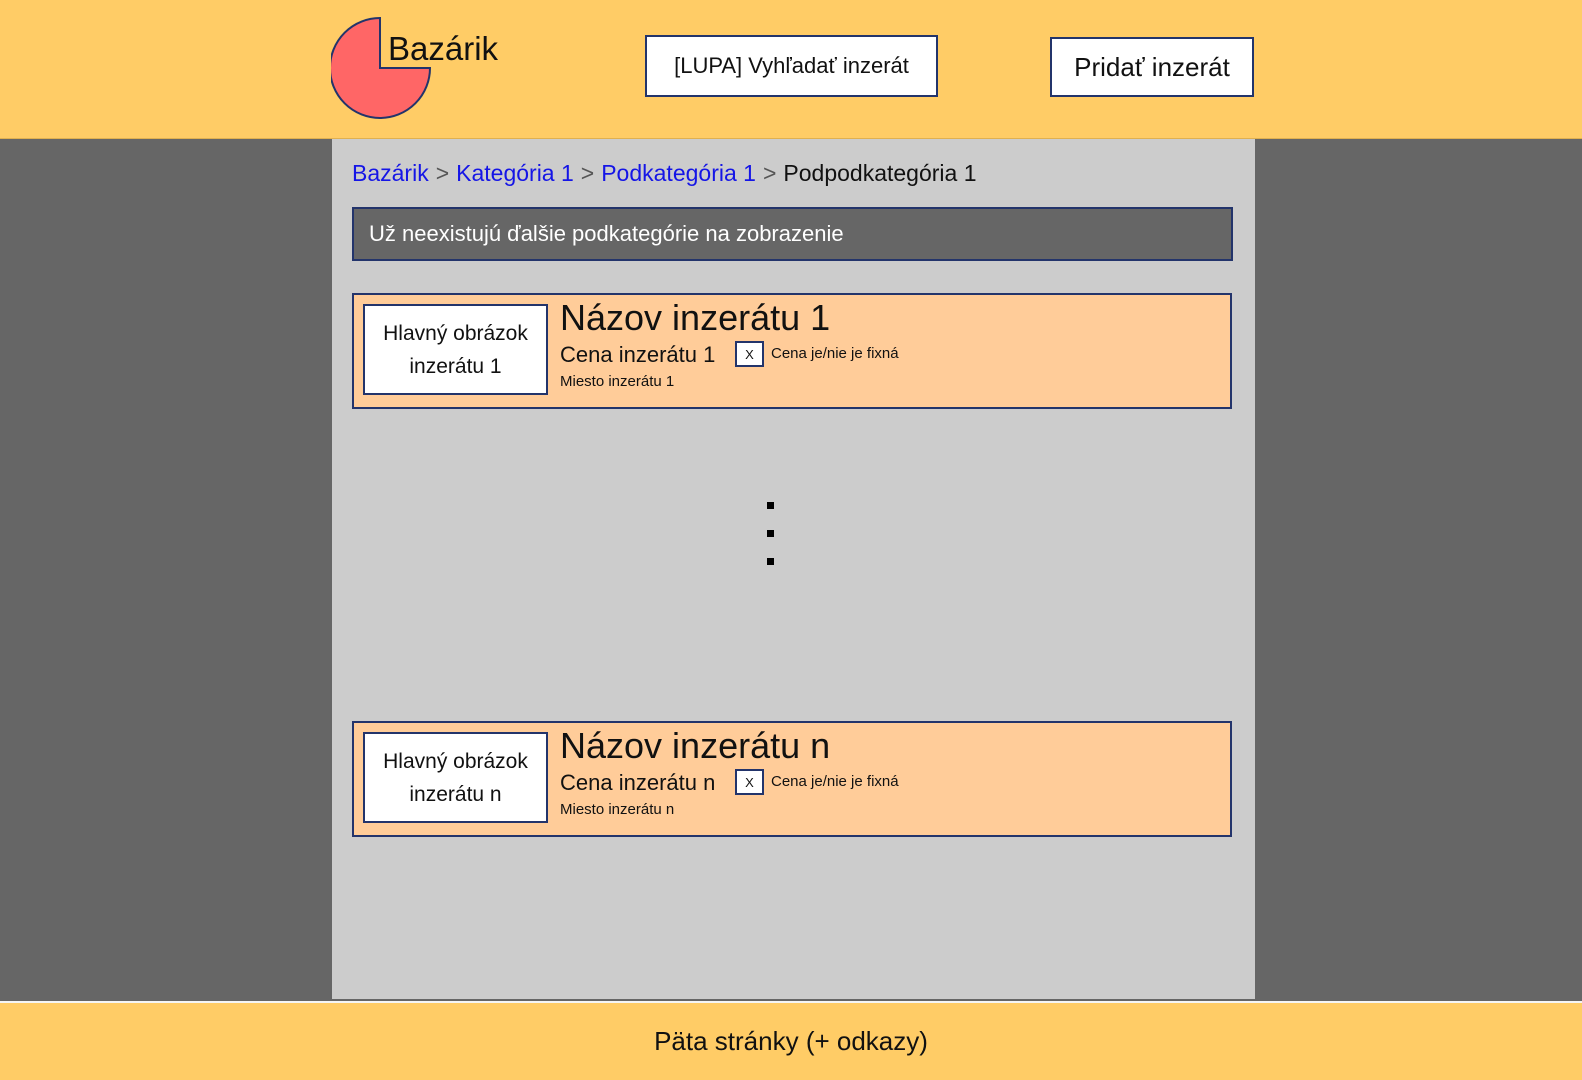  What do you see at coordinates (791, 66) in the screenshot?
I see `search-button: [LUPA] Vyhľadať inzerát` at bounding box center [791, 66].